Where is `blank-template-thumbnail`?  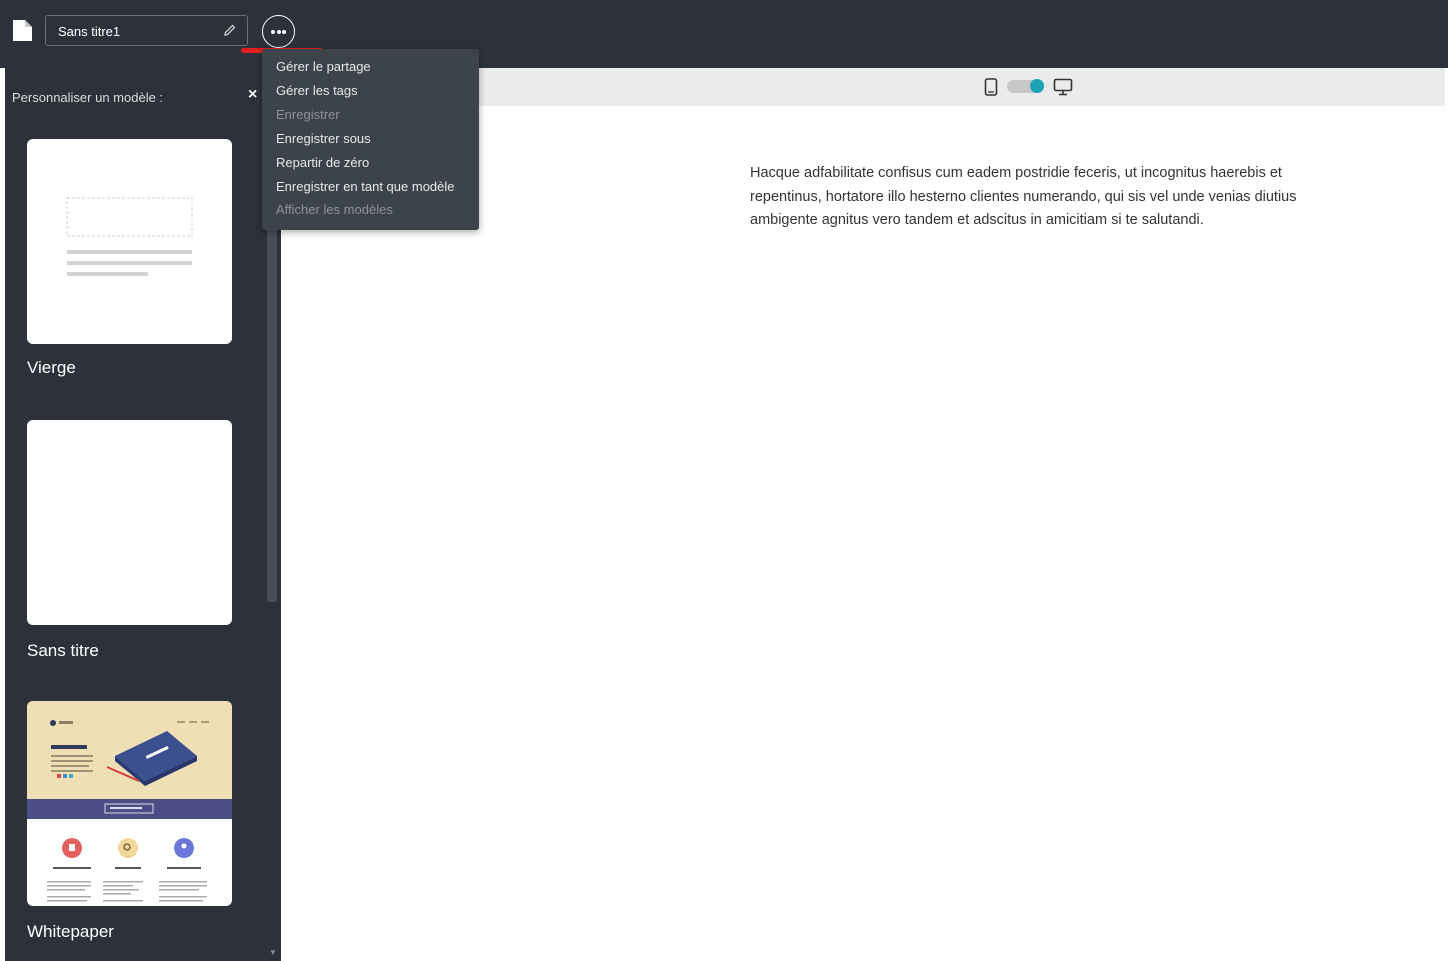
blank-template-thumbnail is located at coordinates (129, 236).